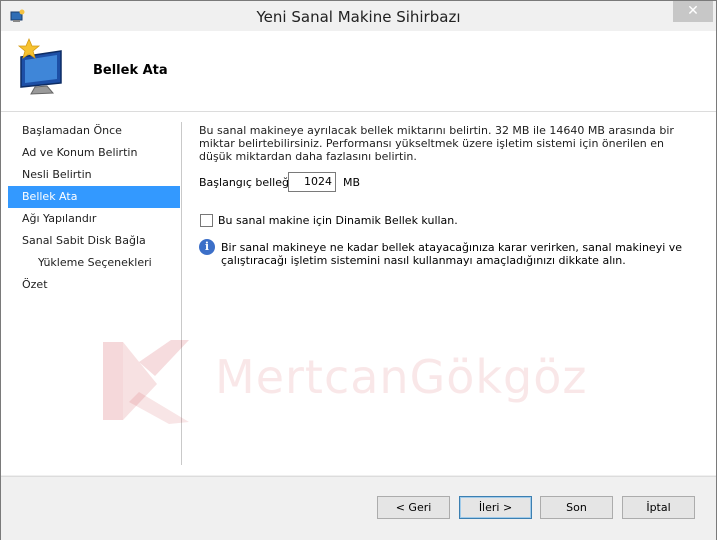 The height and width of the screenshot is (540, 717). What do you see at coordinates (130, 70) in the screenshot?
I see `page-title: Bellek Ata` at bounding box center [130, 70].